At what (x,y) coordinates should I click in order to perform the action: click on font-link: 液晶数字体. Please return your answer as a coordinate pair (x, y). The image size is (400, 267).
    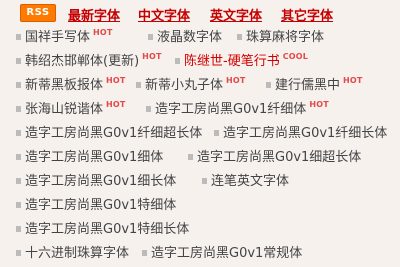
    Looking at the image, I should click on (185, 38).